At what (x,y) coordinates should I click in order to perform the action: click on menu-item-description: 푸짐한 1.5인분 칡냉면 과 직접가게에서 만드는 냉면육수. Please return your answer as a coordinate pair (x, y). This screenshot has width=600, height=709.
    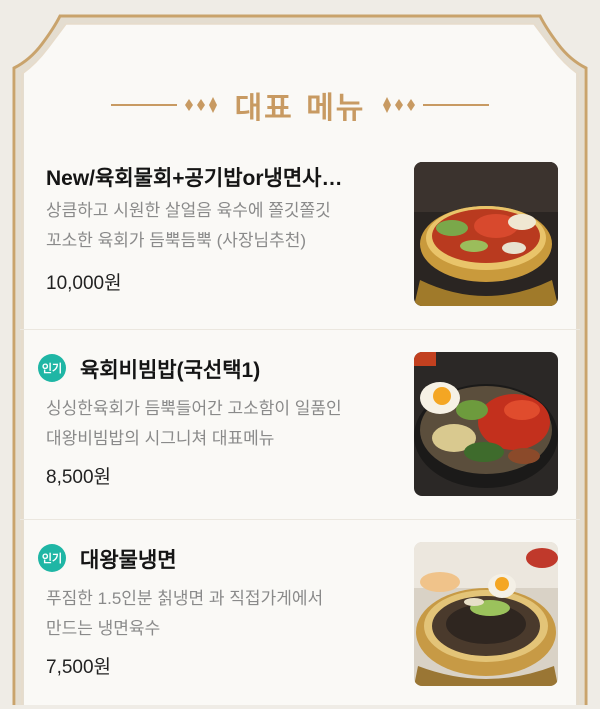
    Looking at the image, I should click on (226, 614).